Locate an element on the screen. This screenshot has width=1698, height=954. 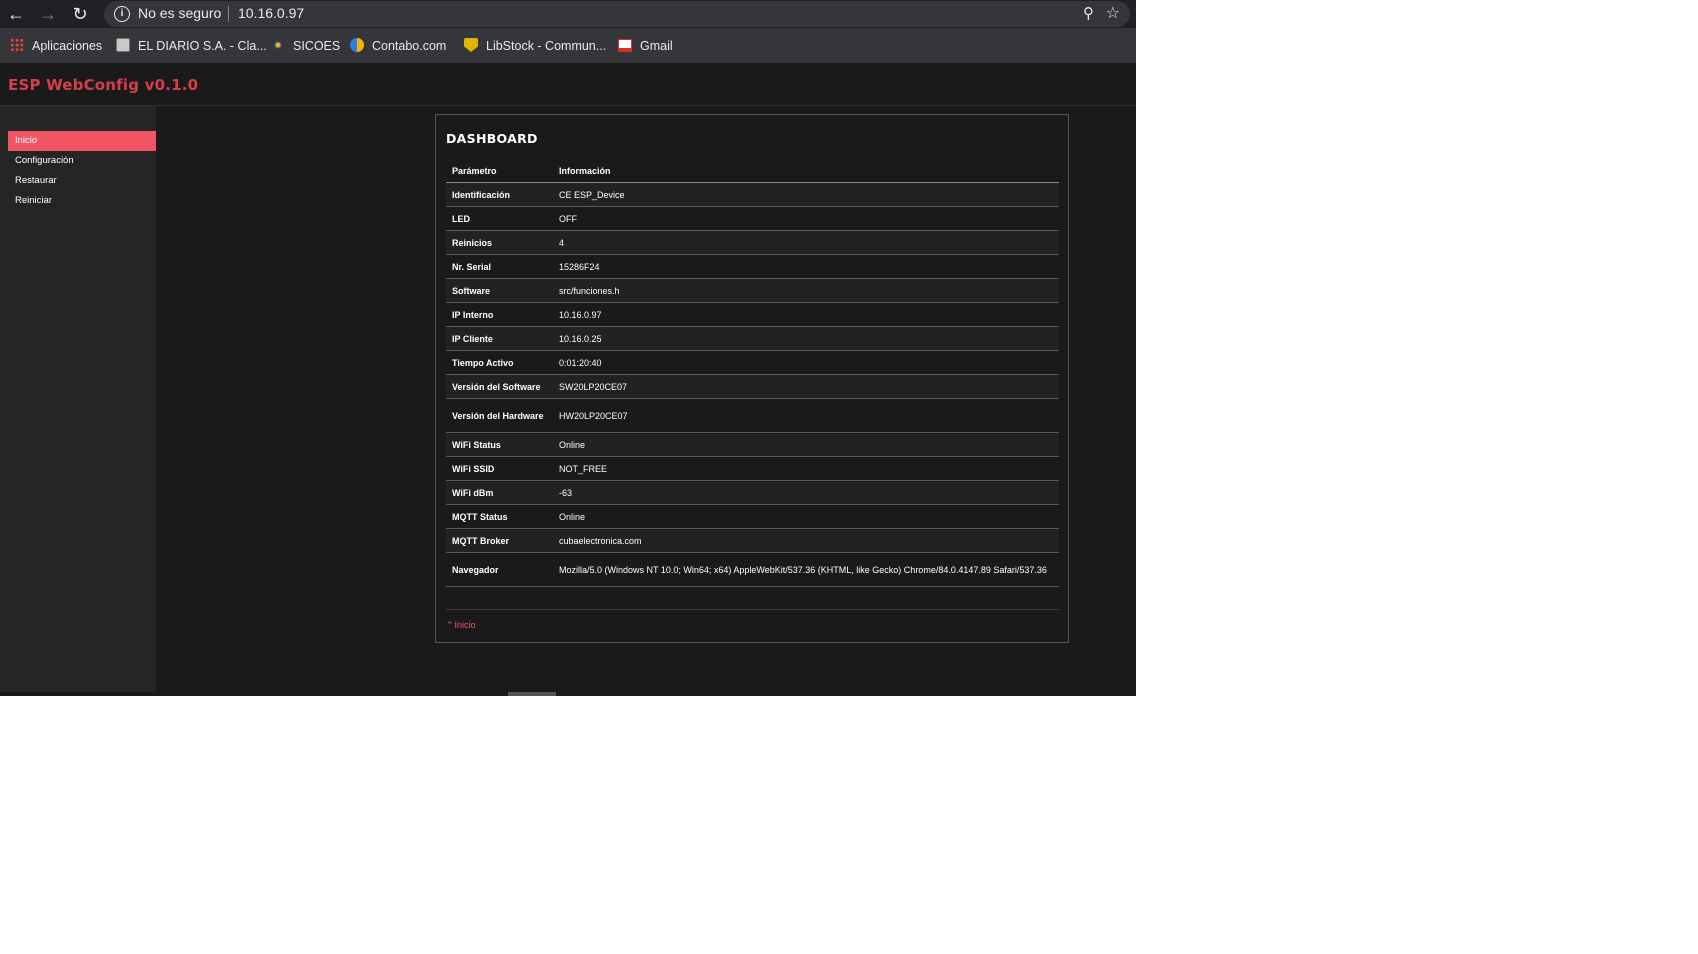
row-key: IP Interno is located at coordinates (499, 314).